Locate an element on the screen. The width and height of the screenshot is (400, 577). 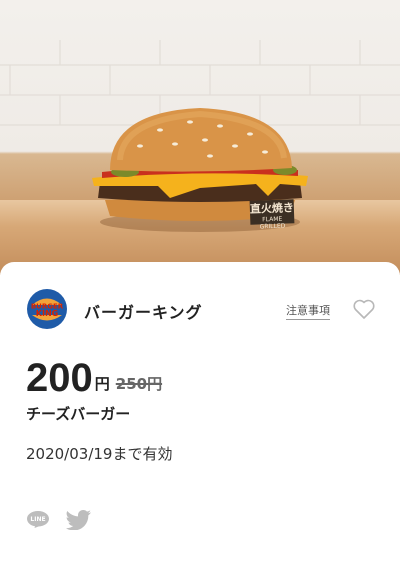
price-currency: 円 is located at coordinates (102, 384).